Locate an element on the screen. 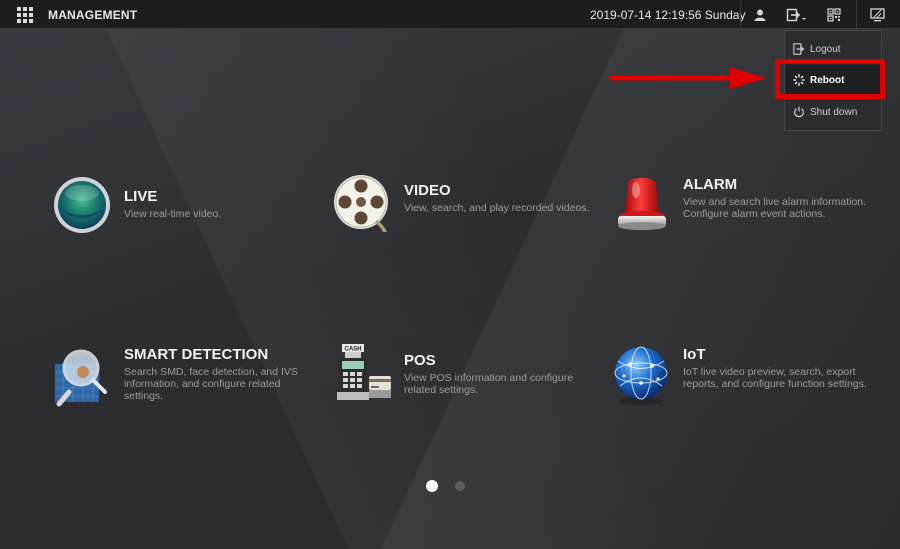  user-button is located at coordinates (760, 14).